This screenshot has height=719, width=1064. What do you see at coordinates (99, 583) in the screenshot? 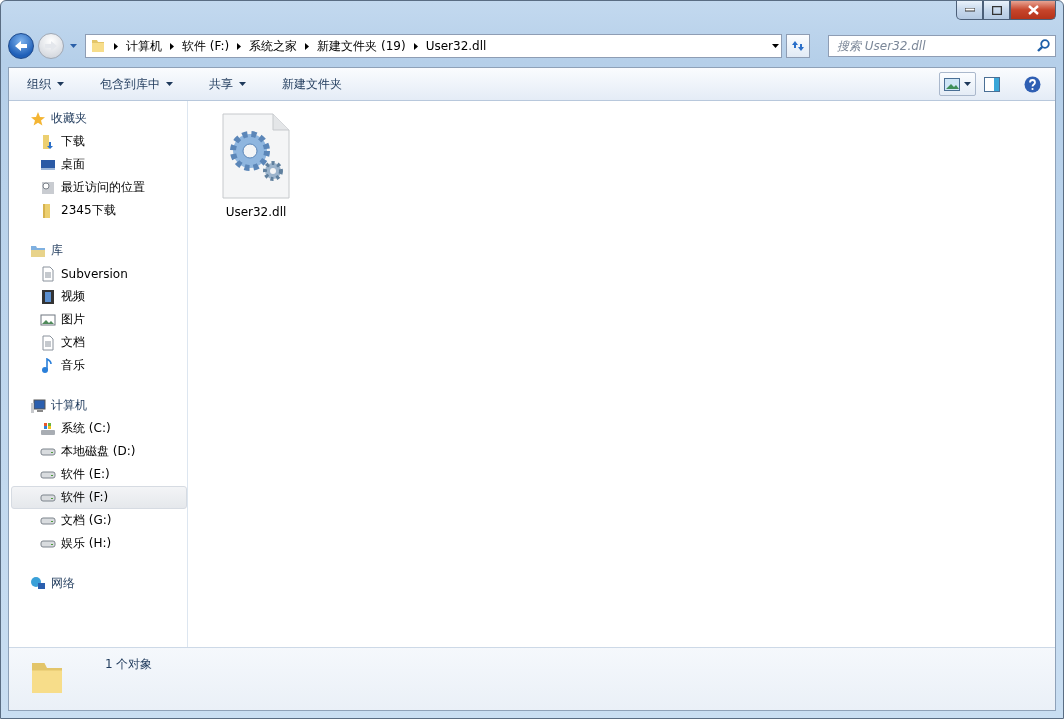
I see `nav-group-header: 网络` at bounding box center [99, 583].